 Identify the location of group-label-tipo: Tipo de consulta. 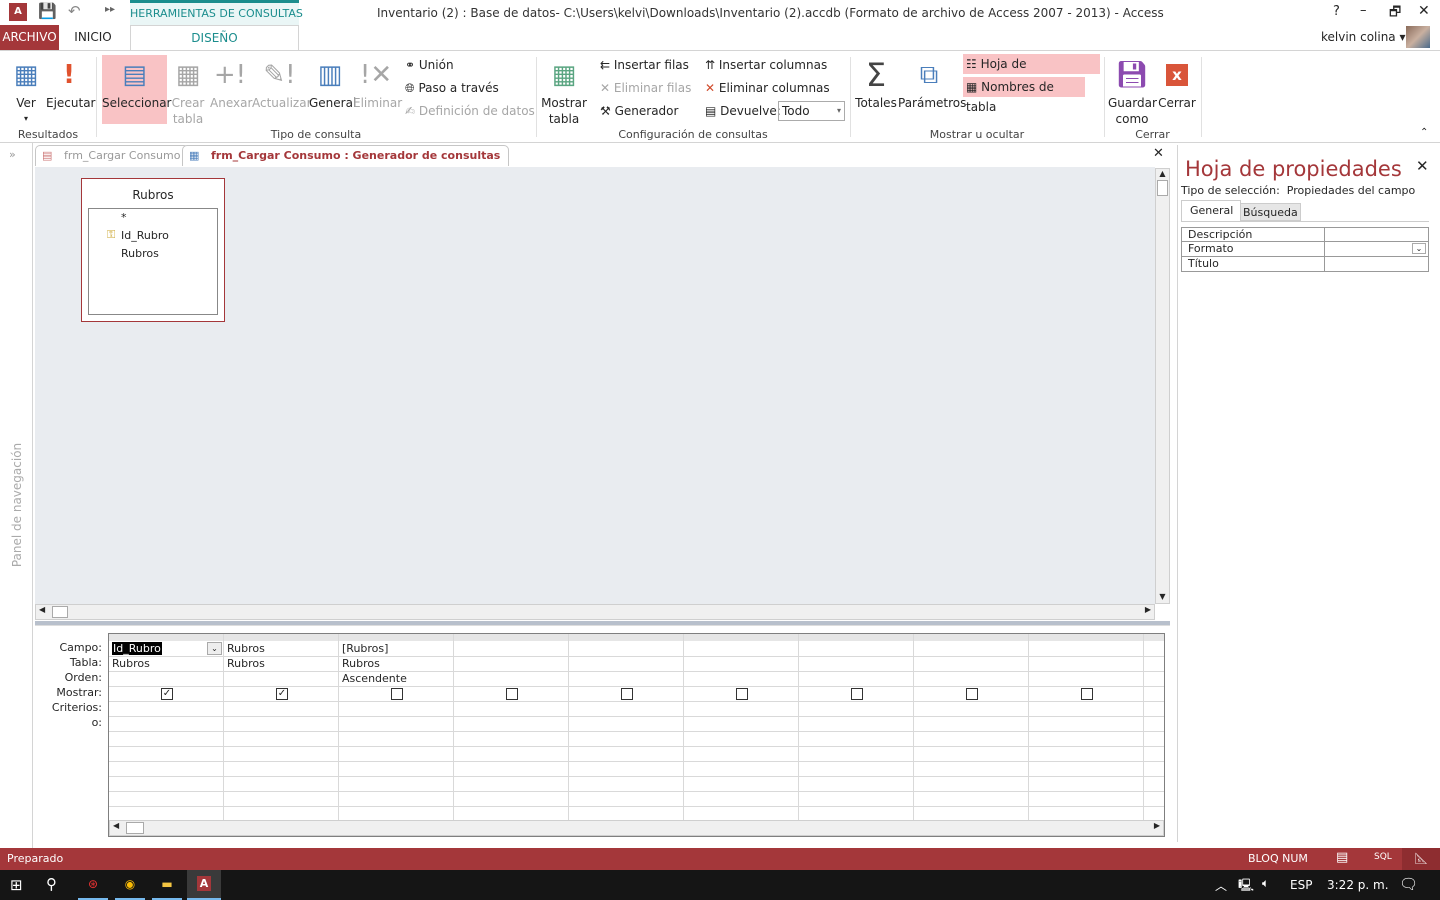
(316, 134).